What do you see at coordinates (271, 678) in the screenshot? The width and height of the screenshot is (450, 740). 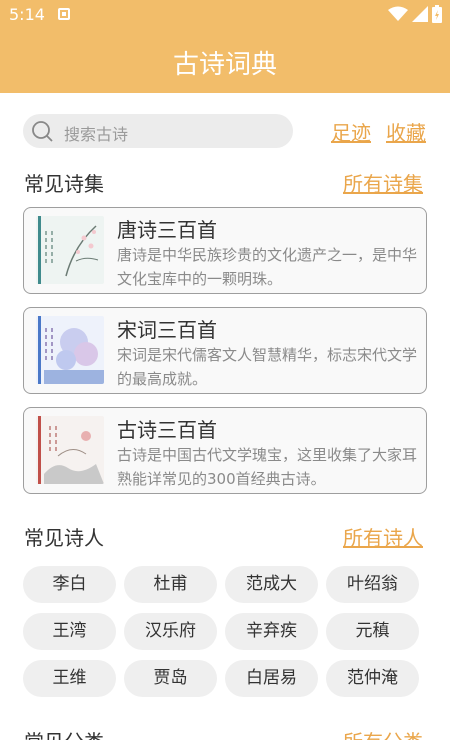 I see `poet-chip: 白居易` at bounding box center [271, 678].